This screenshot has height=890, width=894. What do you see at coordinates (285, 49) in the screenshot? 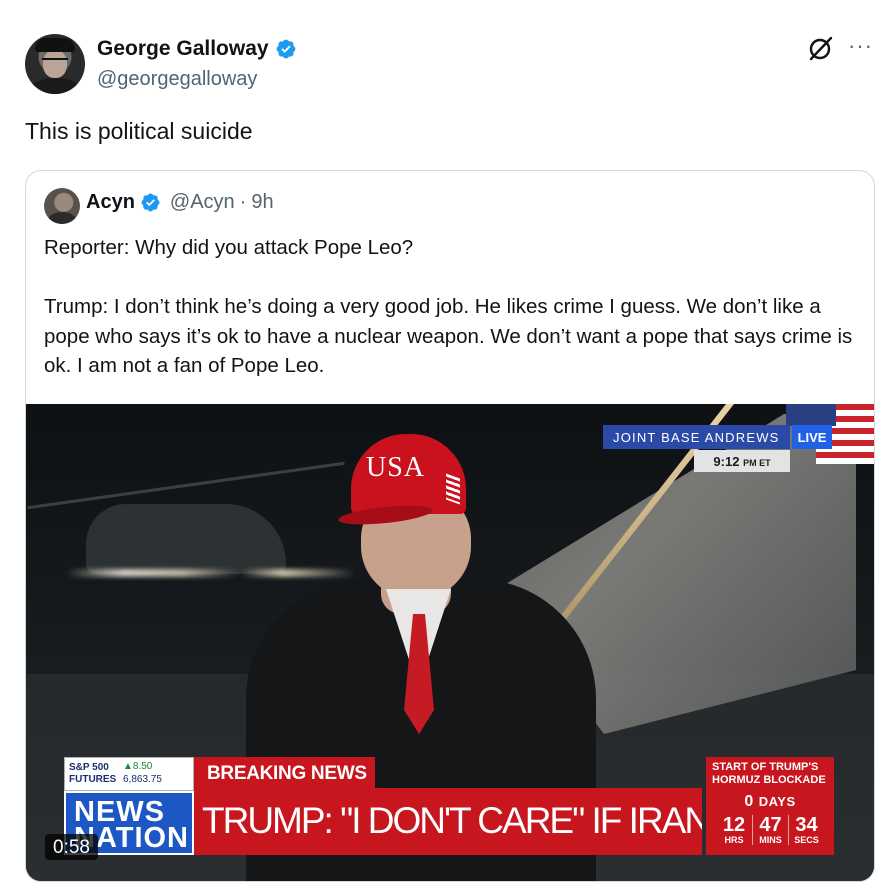
I see `verified-badge-icon` at bounding box center [285, 49].